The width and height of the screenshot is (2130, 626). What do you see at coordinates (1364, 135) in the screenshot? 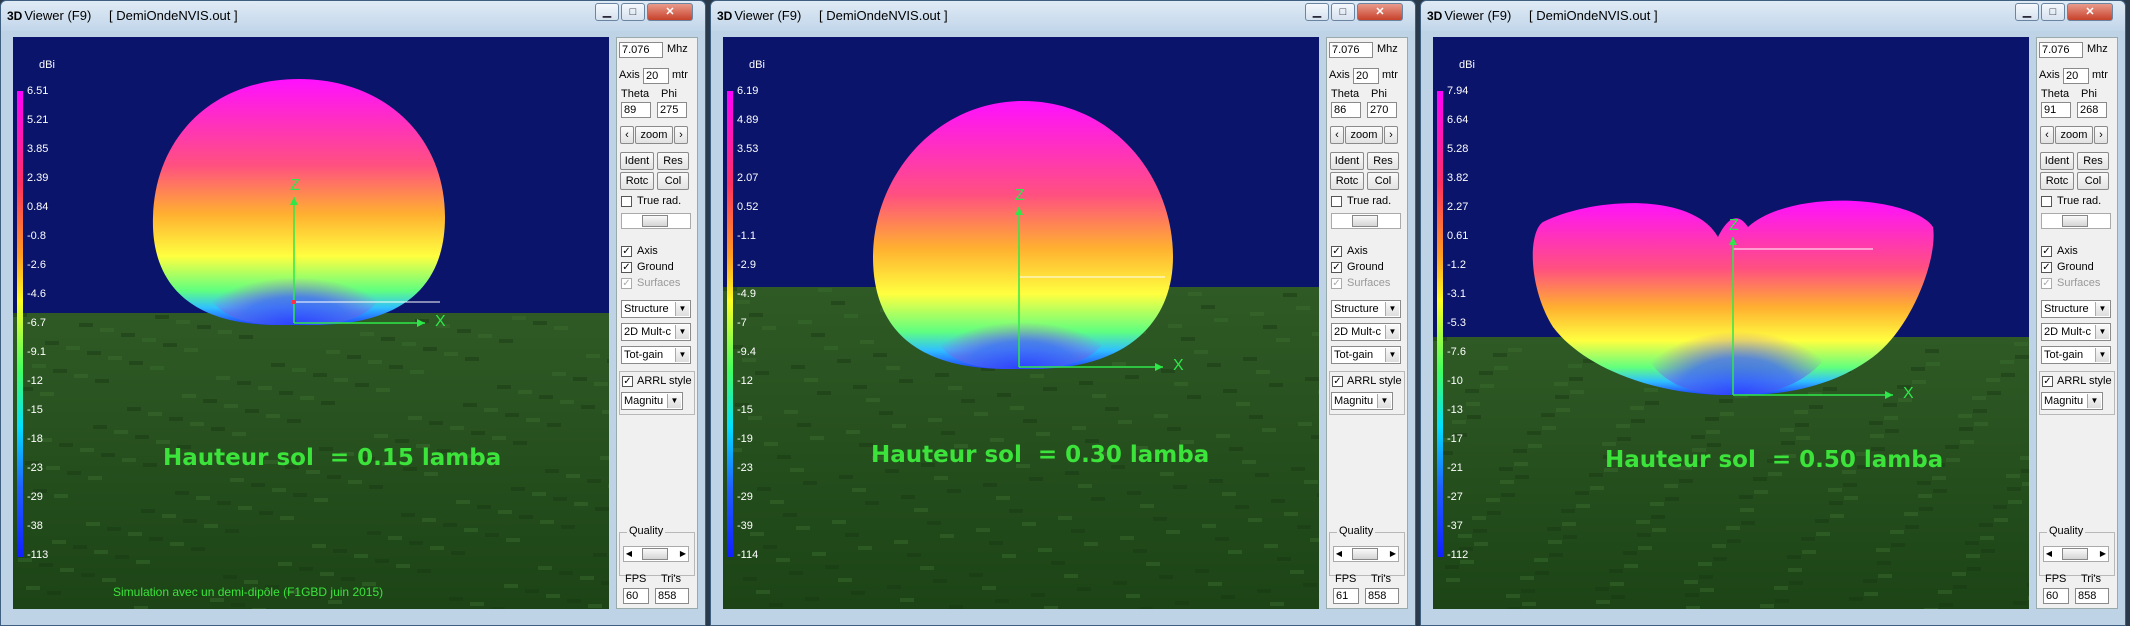
I see `zoom-label: zoom` at bounding box center [1364, 135].